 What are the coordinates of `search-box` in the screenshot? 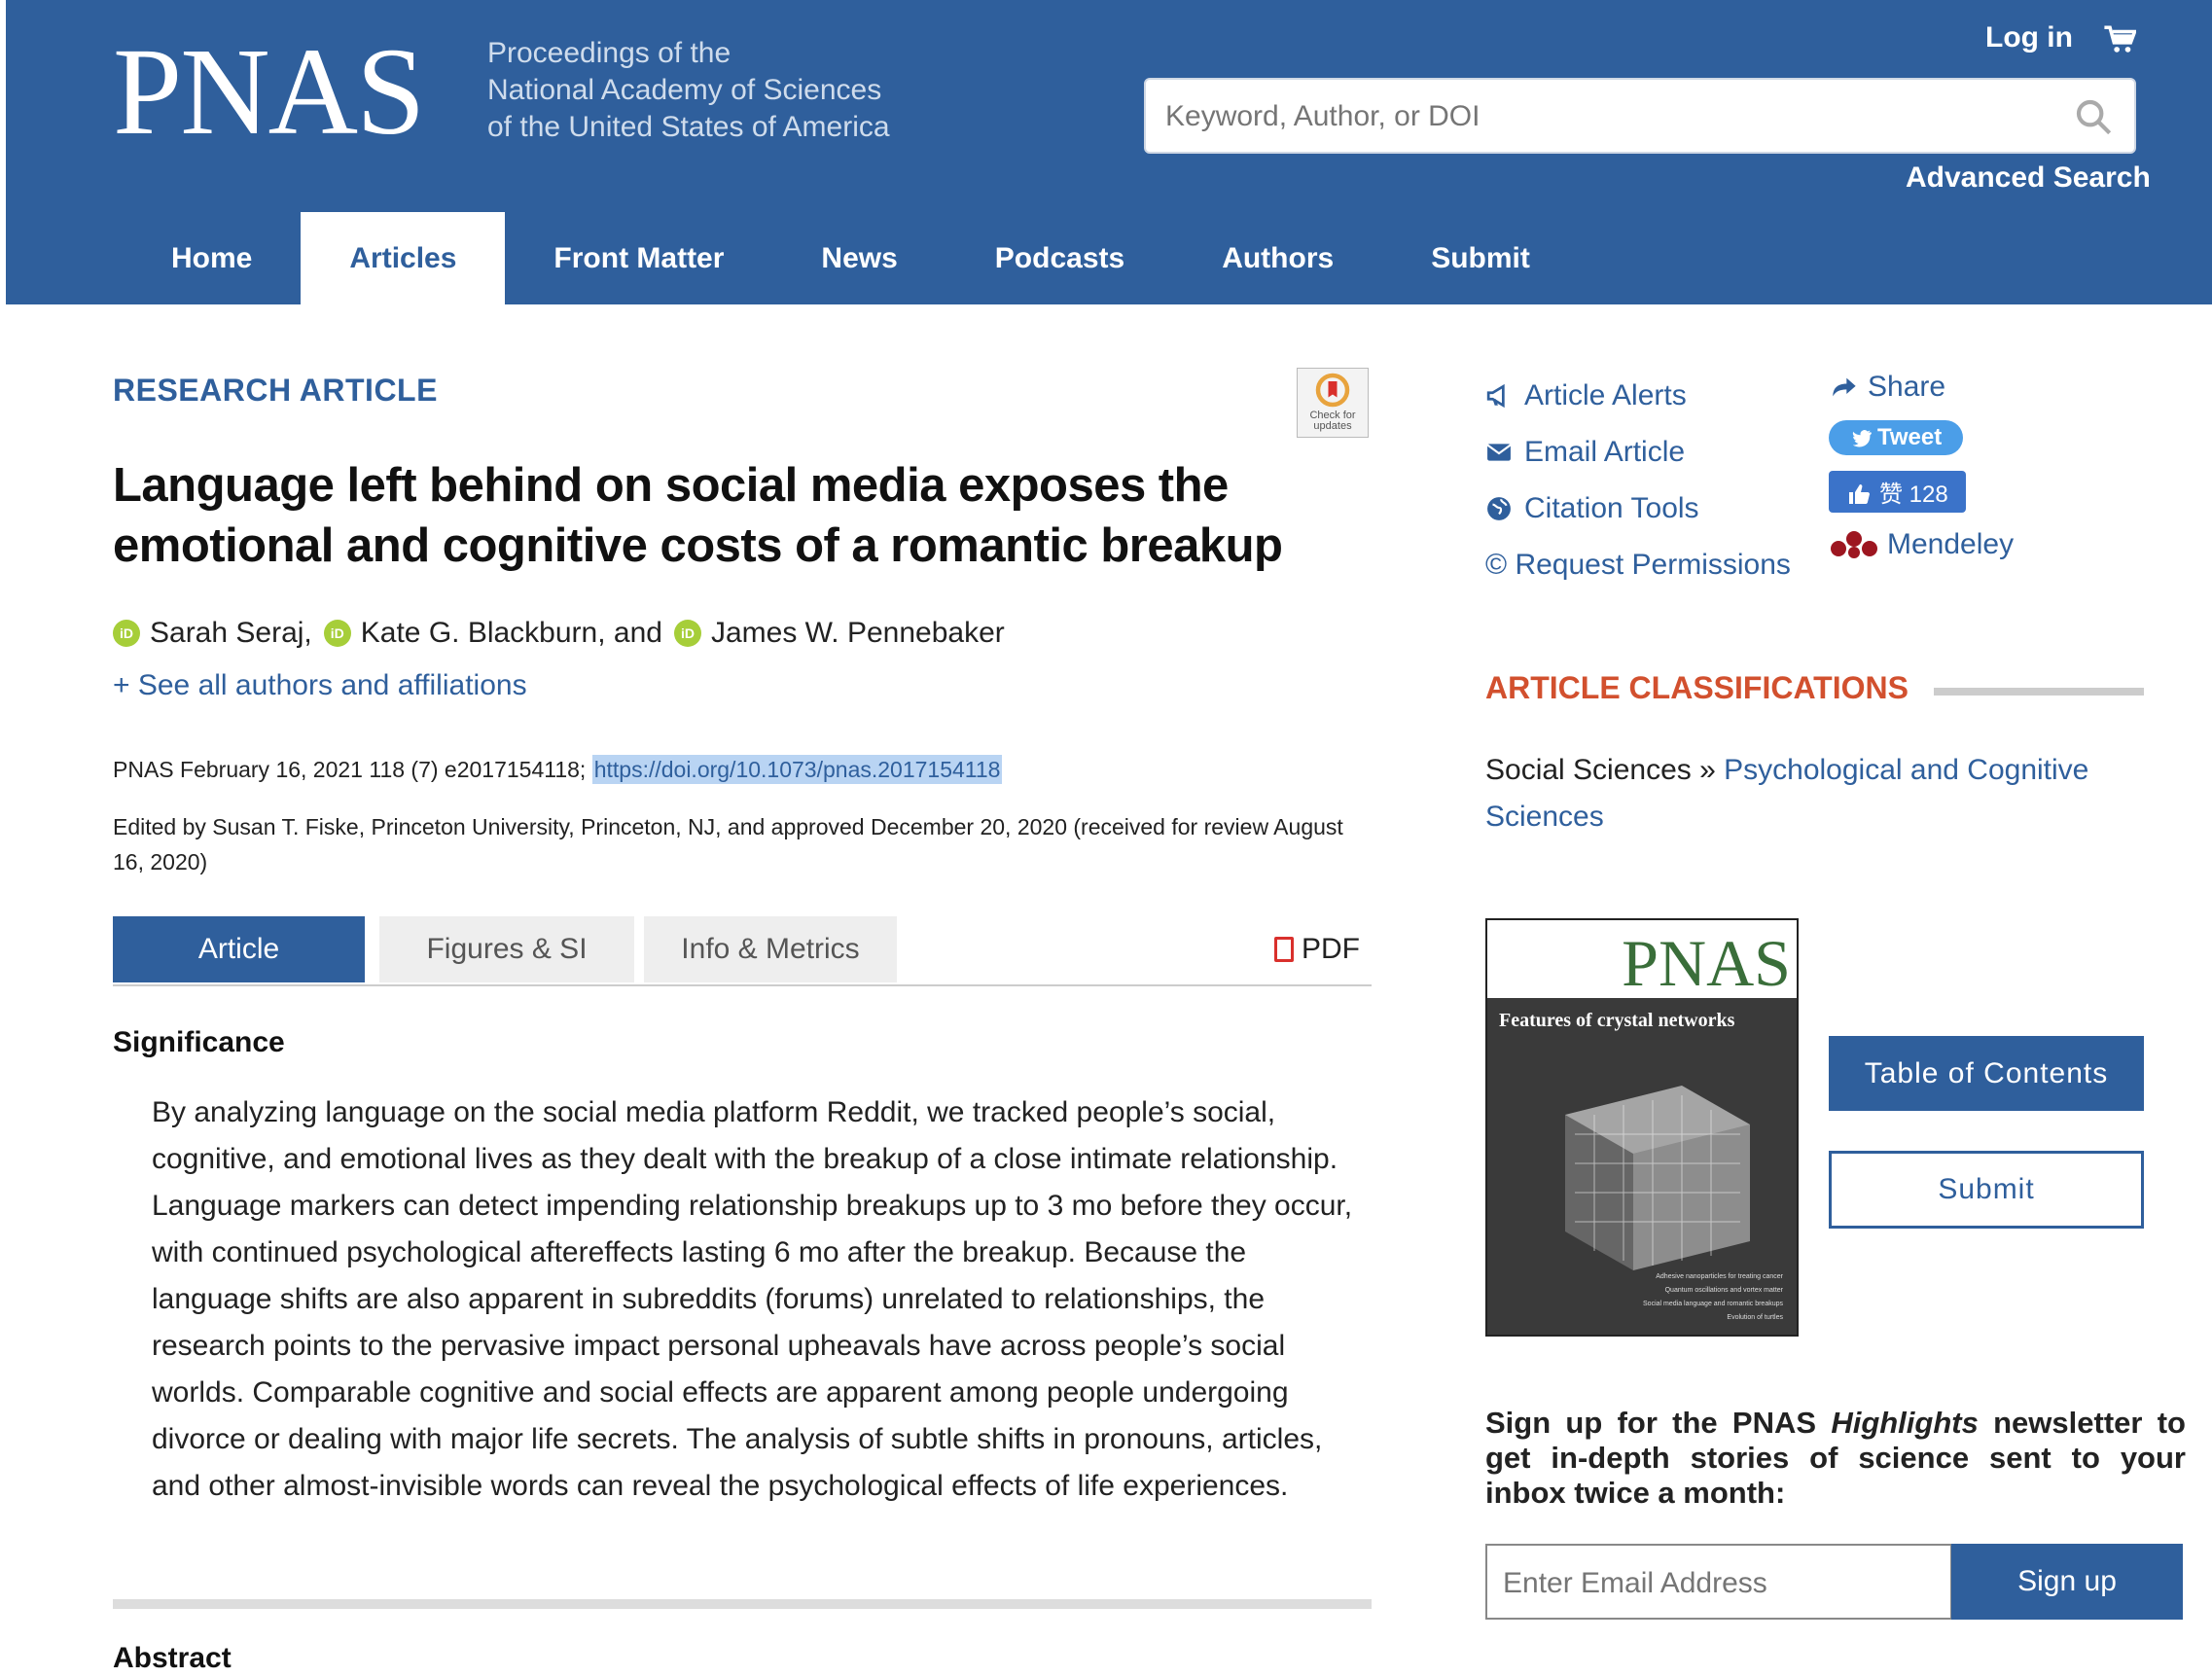 It's located at (1640, 116).